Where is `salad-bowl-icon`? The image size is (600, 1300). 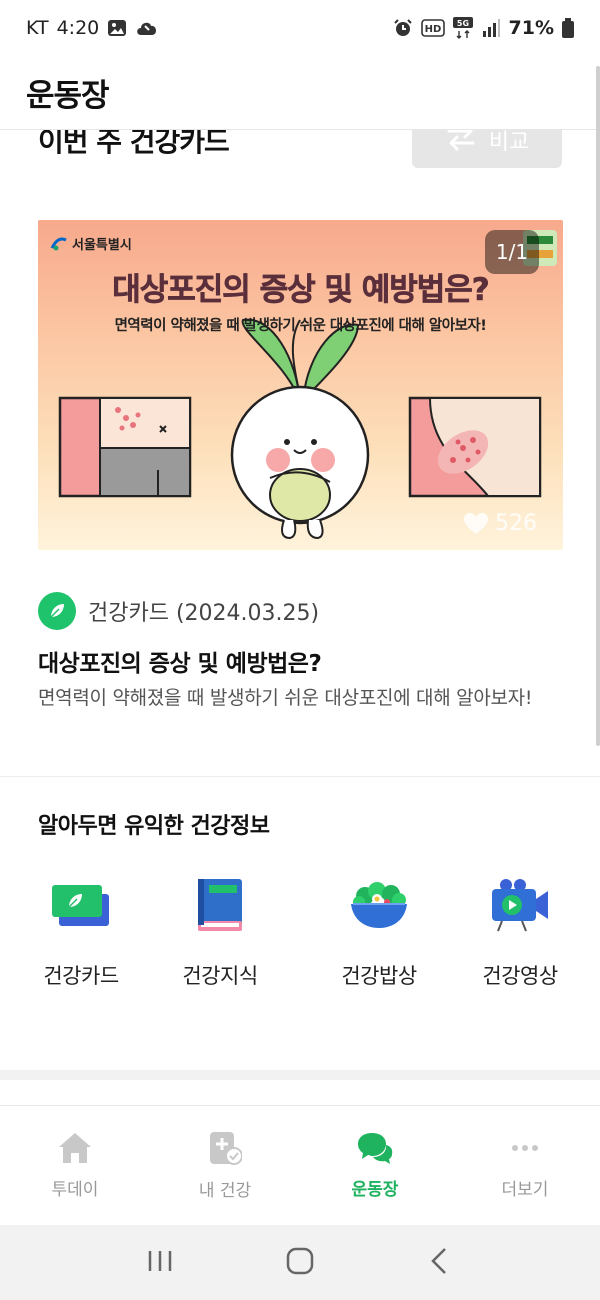 salad-bowl-icon is located at coordinates (379, 905).